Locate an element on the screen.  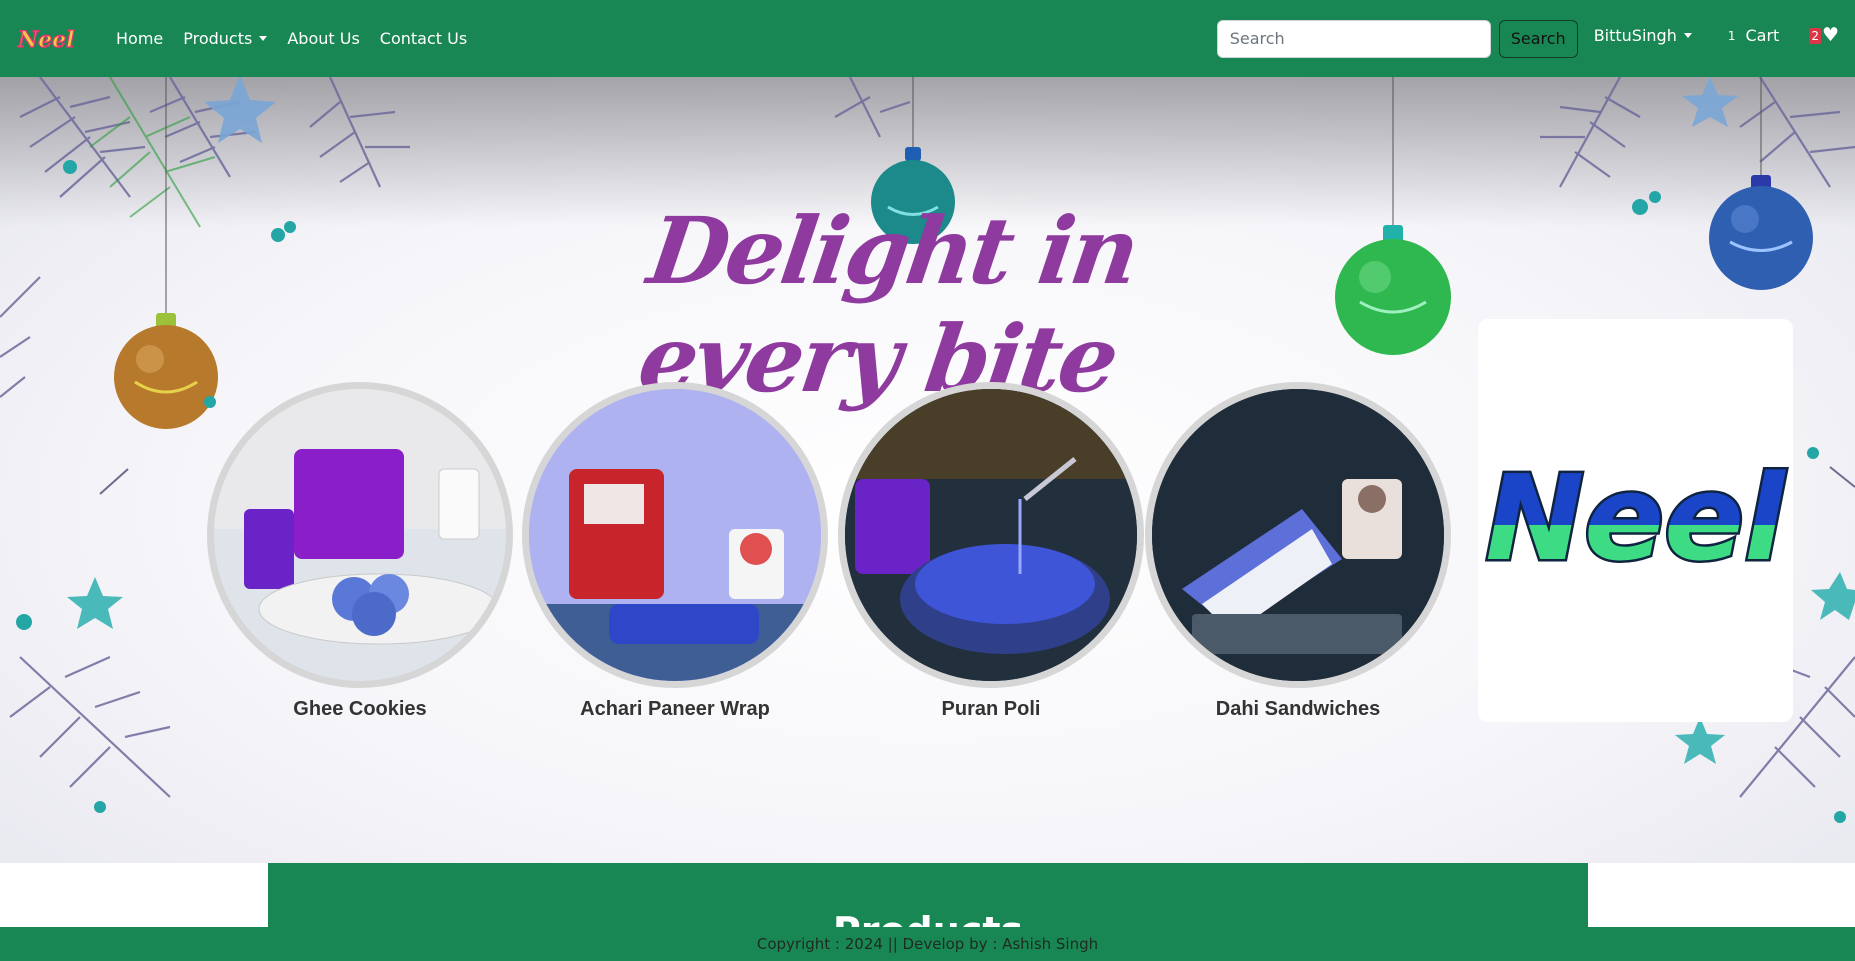
brand-logo: Neel is located at coordinates (51, 39).